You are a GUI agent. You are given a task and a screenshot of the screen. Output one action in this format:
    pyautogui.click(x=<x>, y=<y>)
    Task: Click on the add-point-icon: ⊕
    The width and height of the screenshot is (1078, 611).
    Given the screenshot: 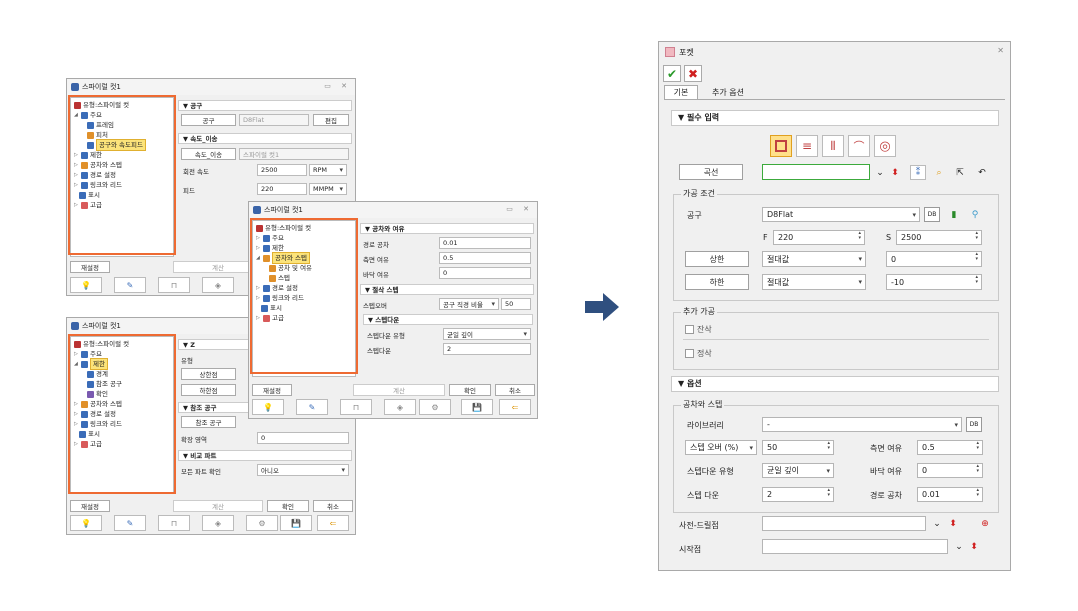 What is the action you would take?
    pyautogui.click(x=985, y=523)
    